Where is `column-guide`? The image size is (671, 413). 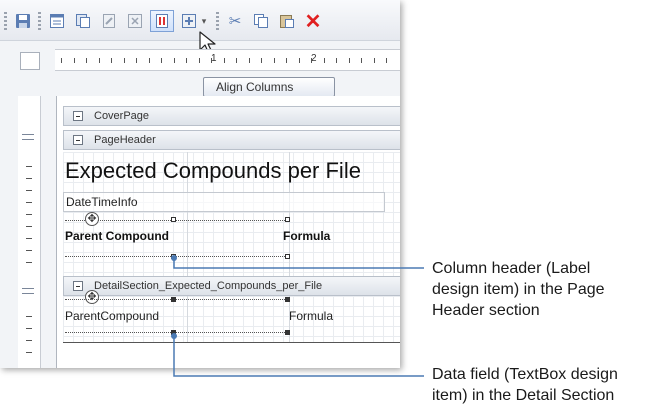
column-guide is located at coordinates (187, 319).